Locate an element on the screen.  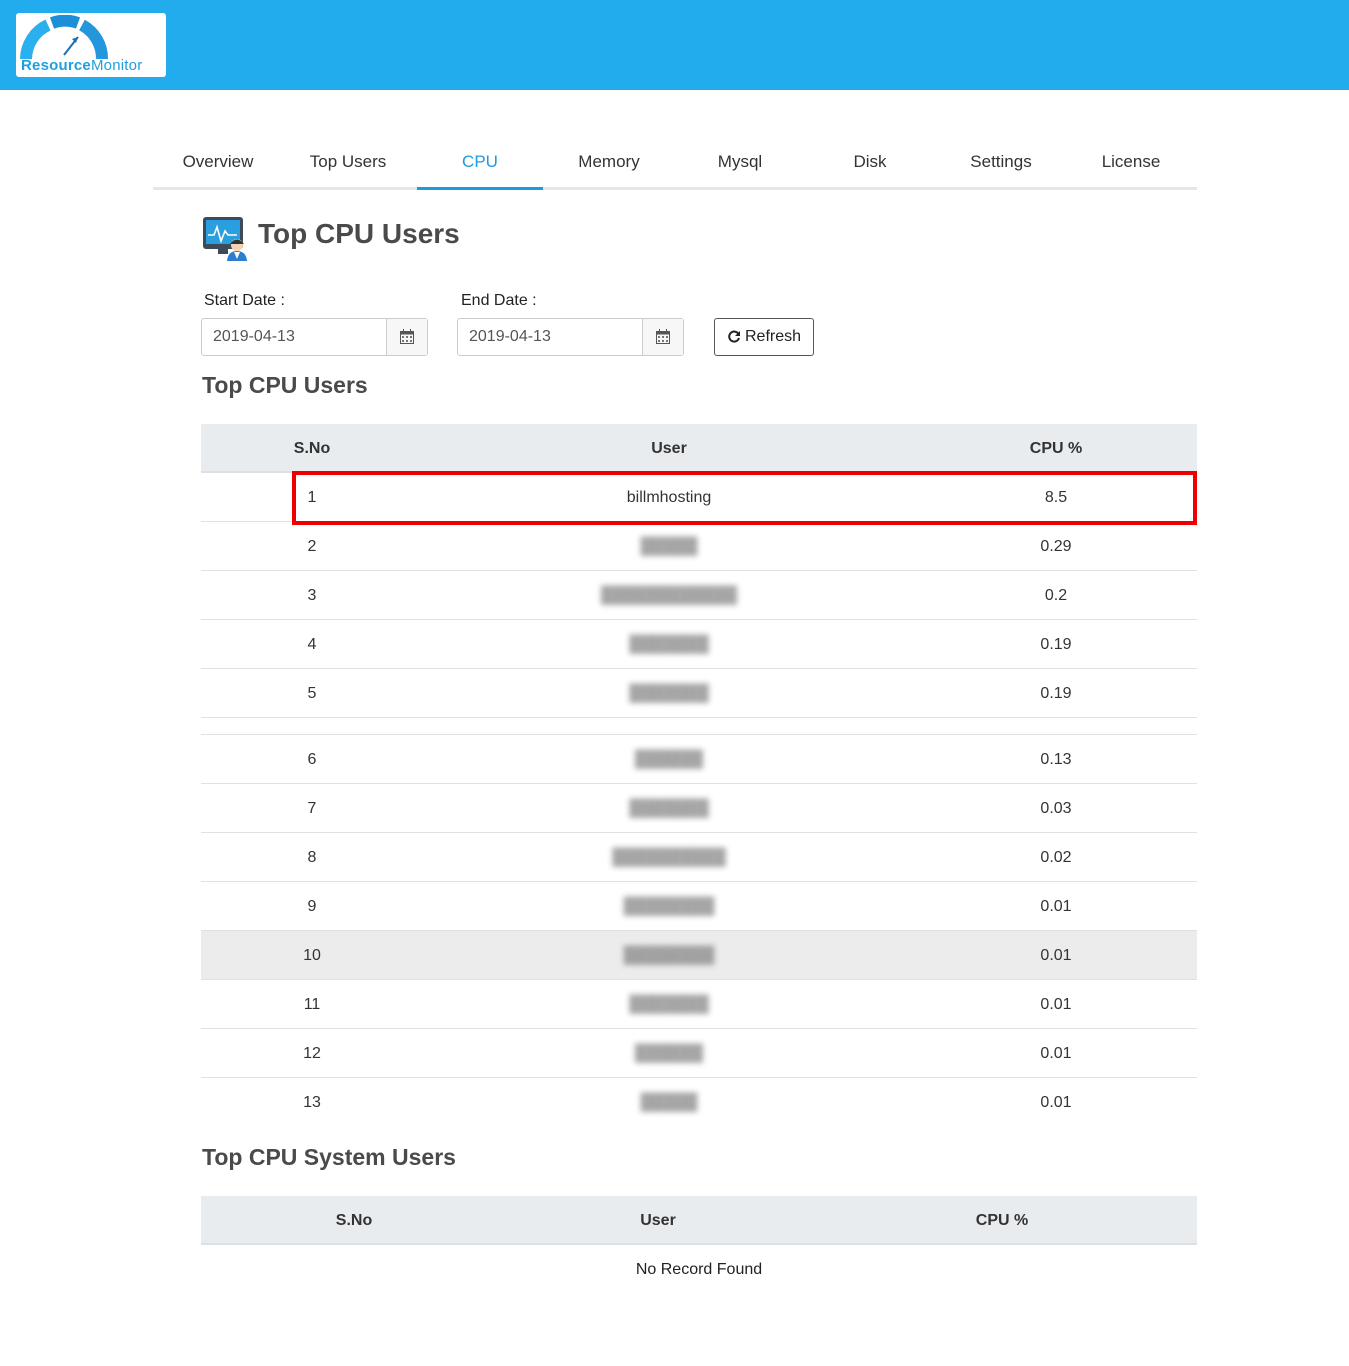
cell-sno: 10 is located at coordinates (312, 955).